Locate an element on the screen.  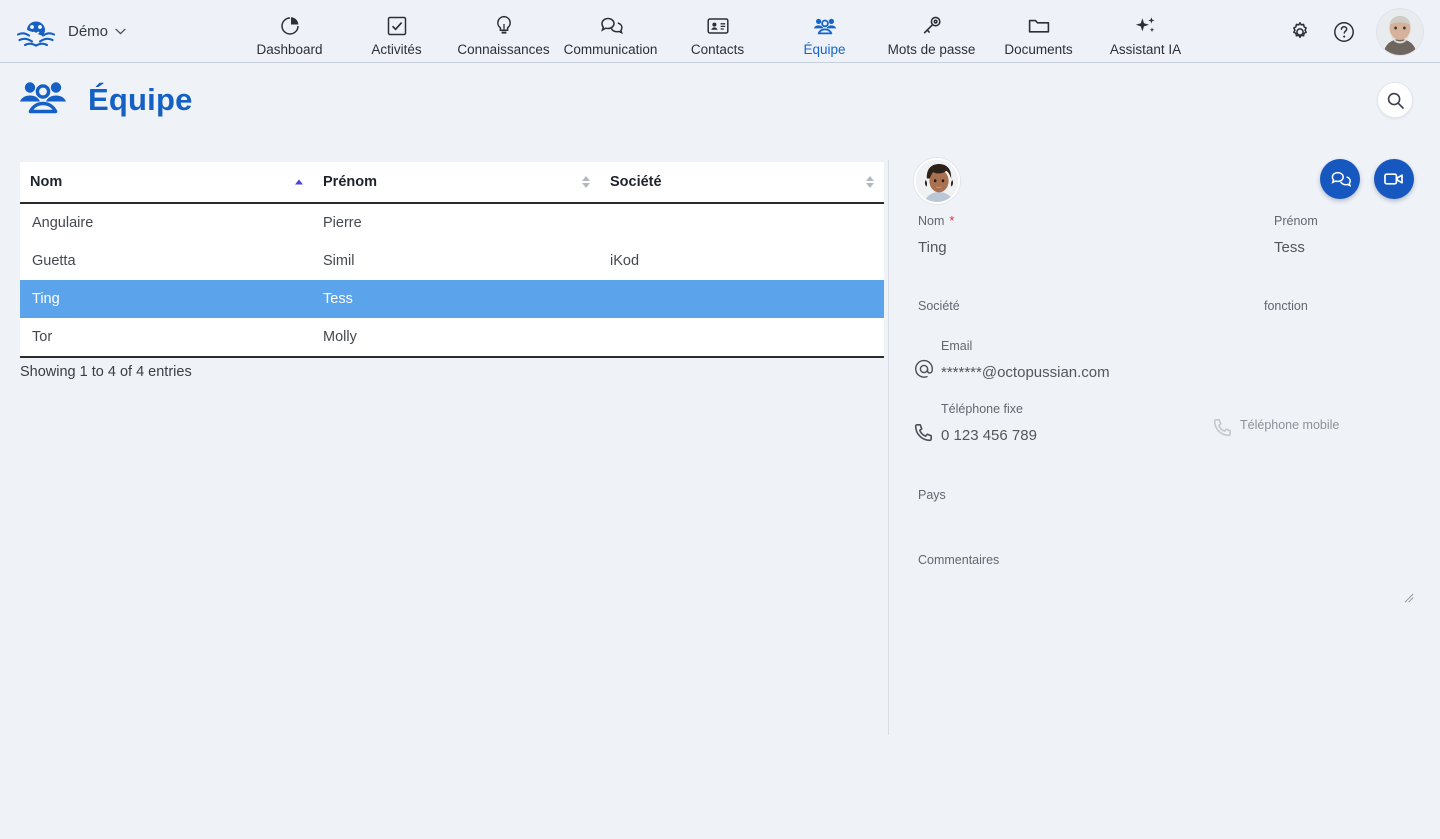
cell-prenom: Molly is located at coordinates (456, 338).